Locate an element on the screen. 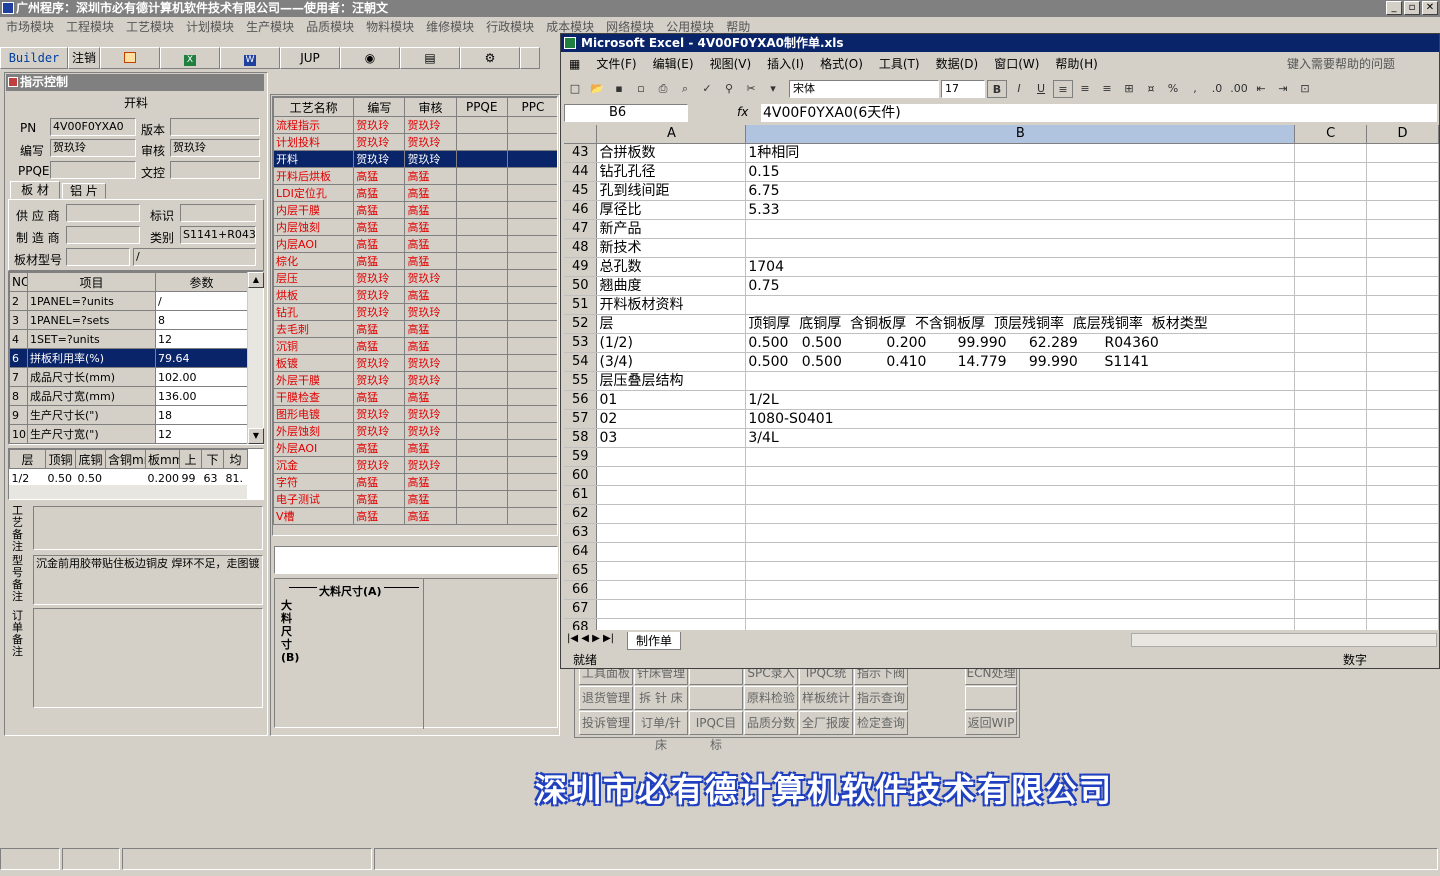 This screenshot has width=1440, height=876. cell-b: 5.33 is located at coordinates (1020, 210).